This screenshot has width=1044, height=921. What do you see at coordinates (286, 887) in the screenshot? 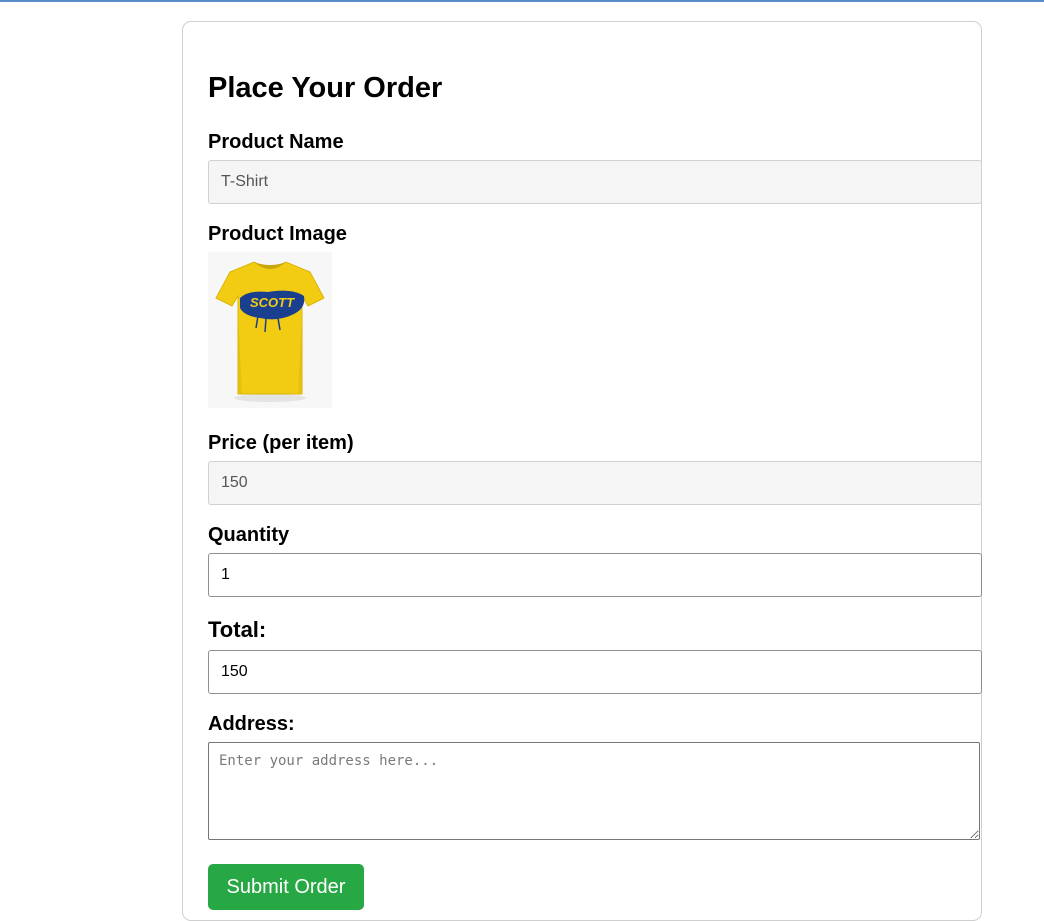
I see `submit-order-button: Submit Order` at bounding box center [286, 887].